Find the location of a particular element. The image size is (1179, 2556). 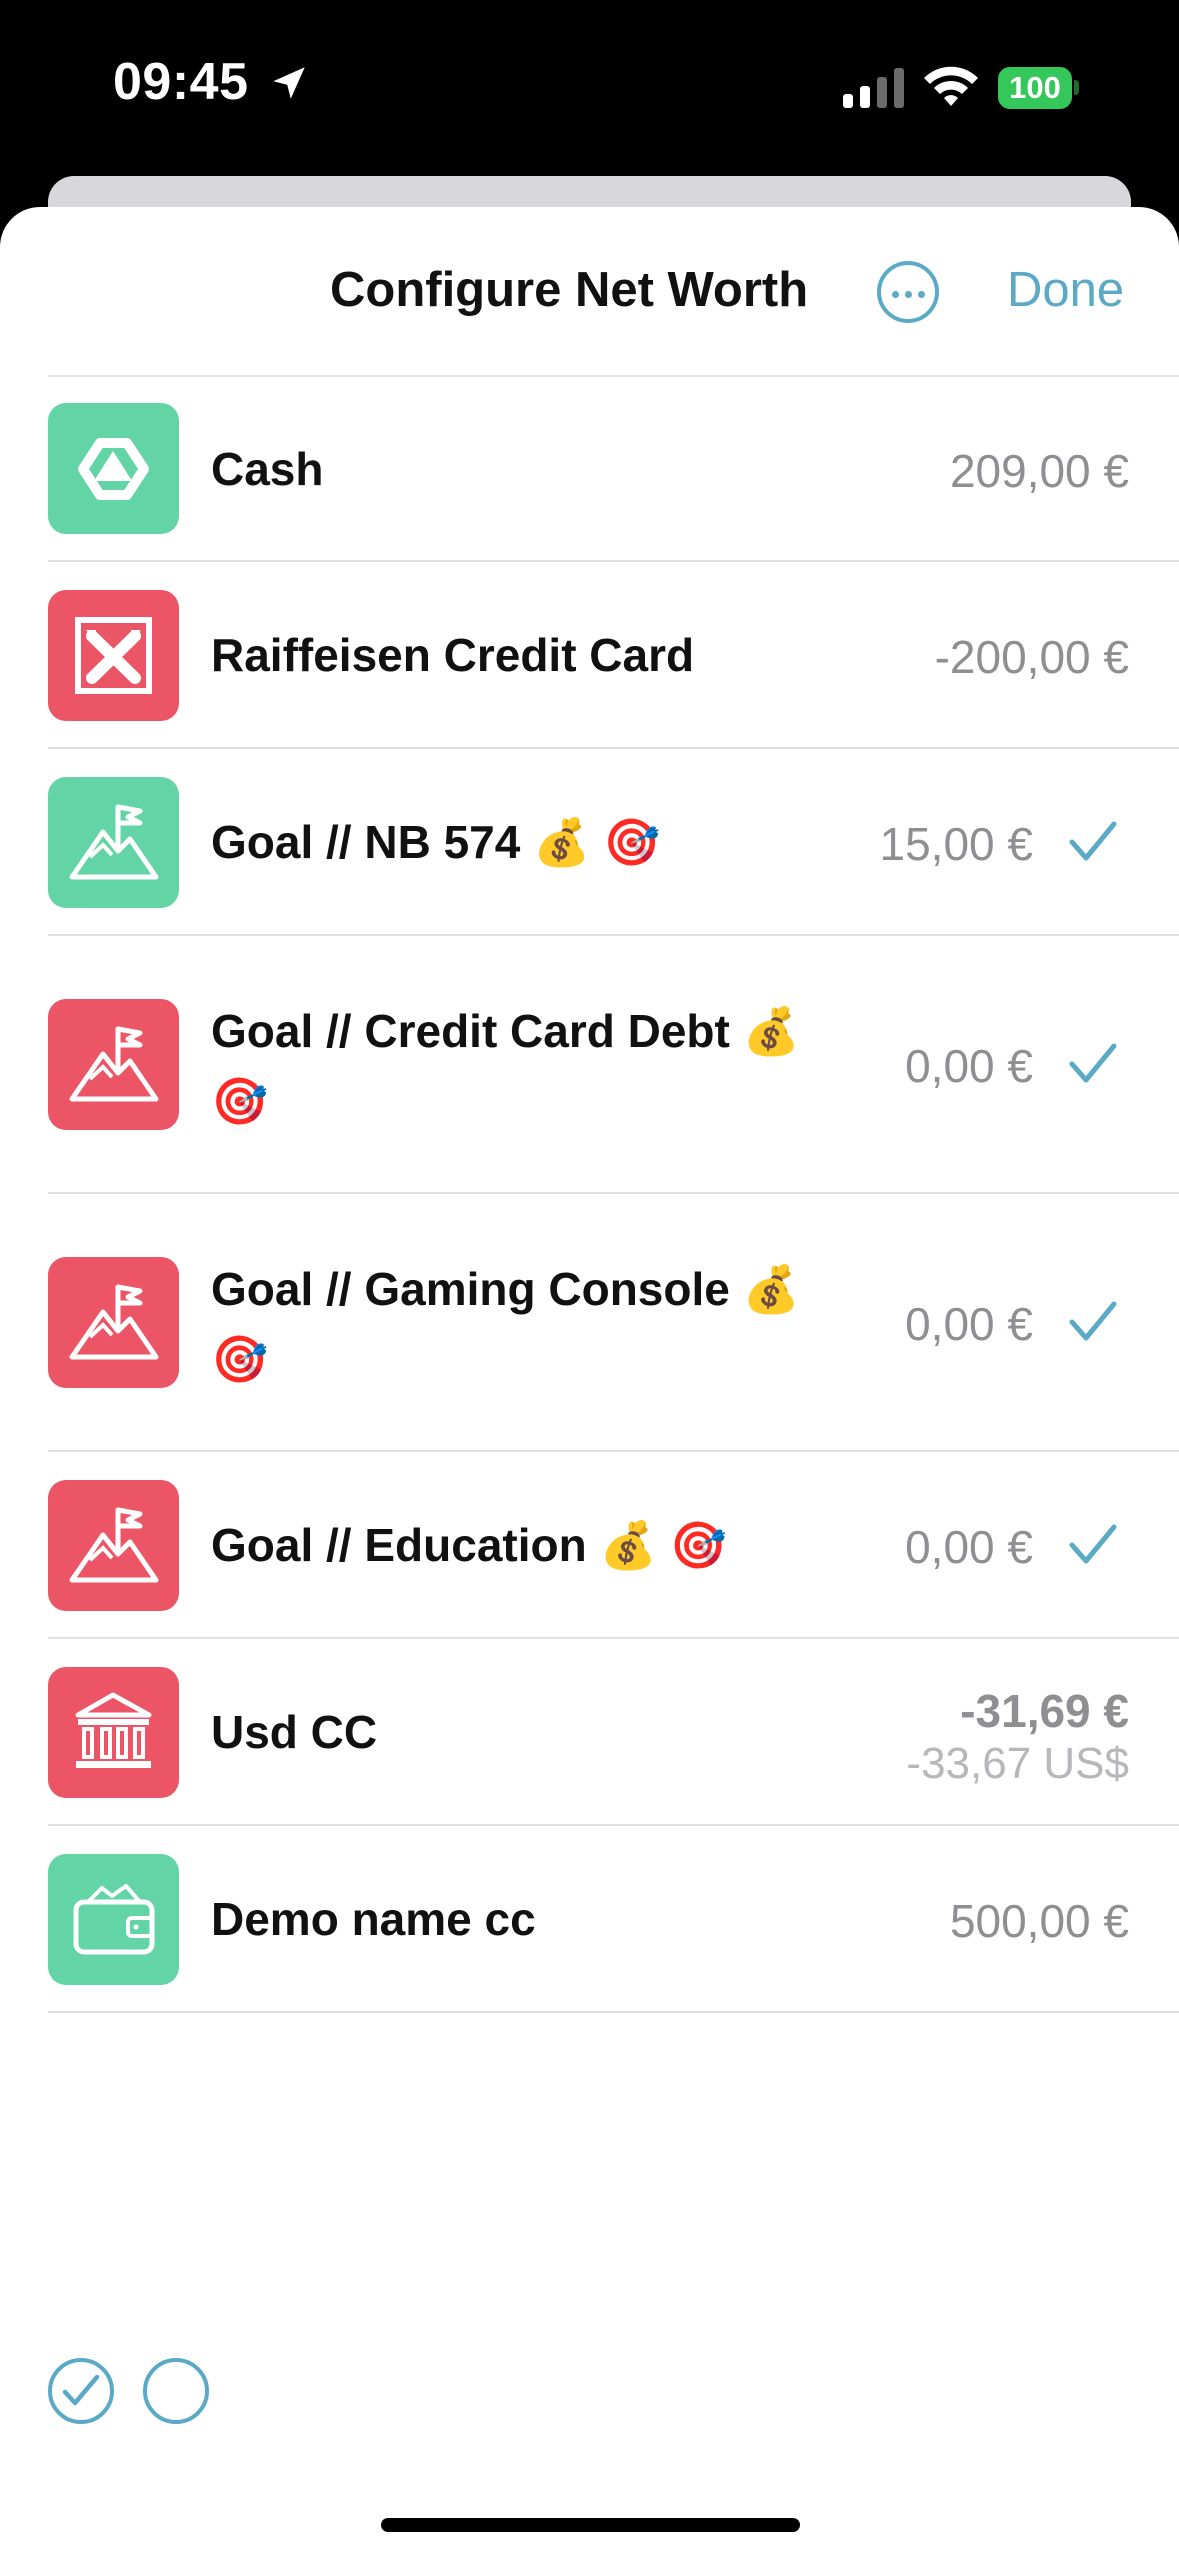

account-amount: -31,69 € is located at coordinates (1044, 1711).